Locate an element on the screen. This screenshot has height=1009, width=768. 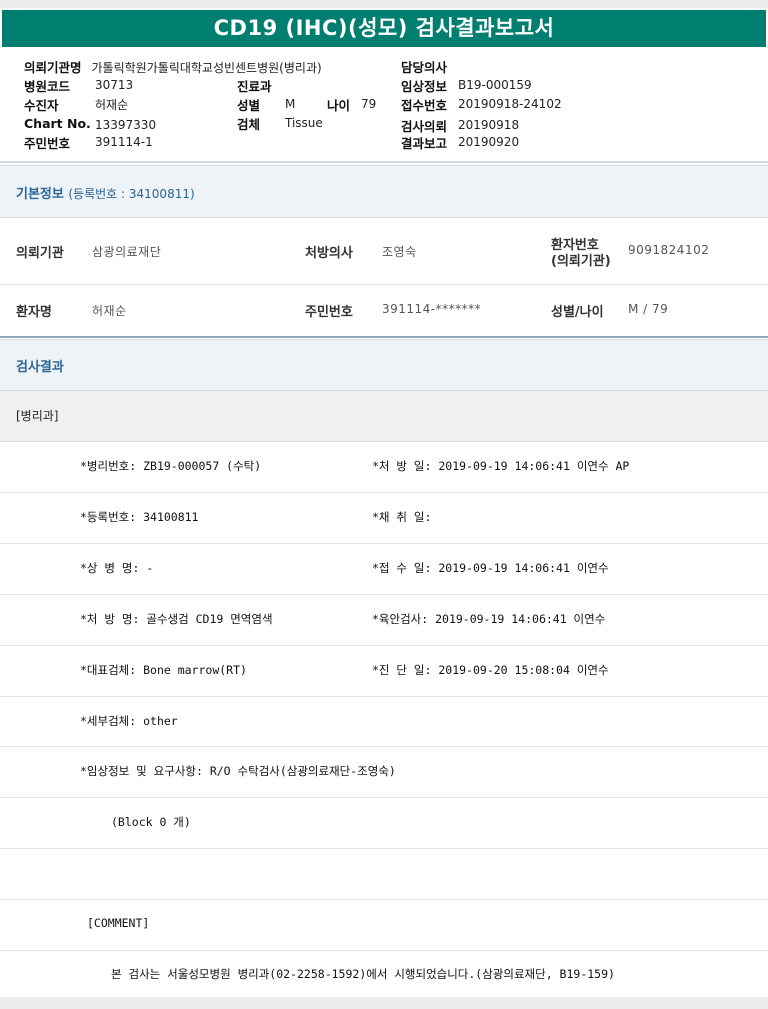
age-value: 79 is located at coordinates (369, 104).